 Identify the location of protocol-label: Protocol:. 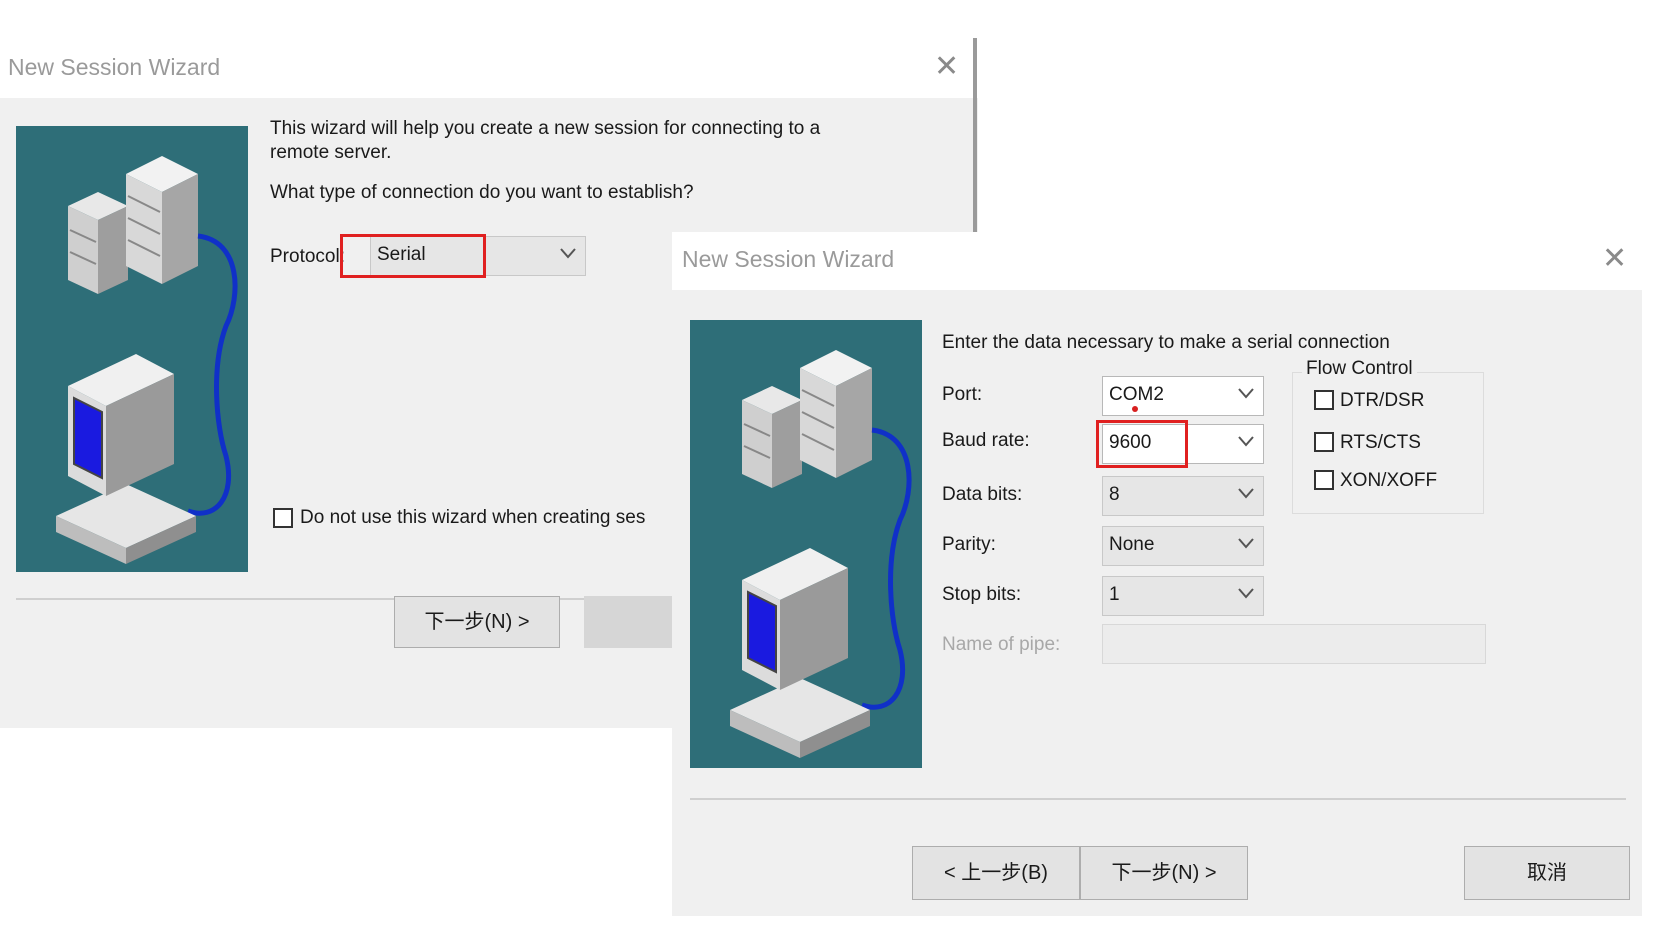
(307, 256).